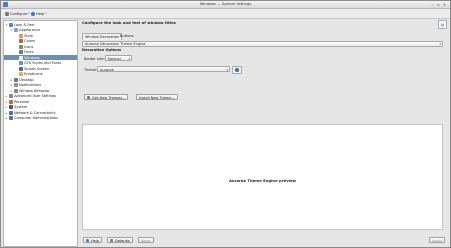 Image resolution: width=451 pixels, height=248 pixels. Describe the element at coordinates (36, 118) in the screenshot. I see `sidebar-item-label: Computer Administration` at that location.